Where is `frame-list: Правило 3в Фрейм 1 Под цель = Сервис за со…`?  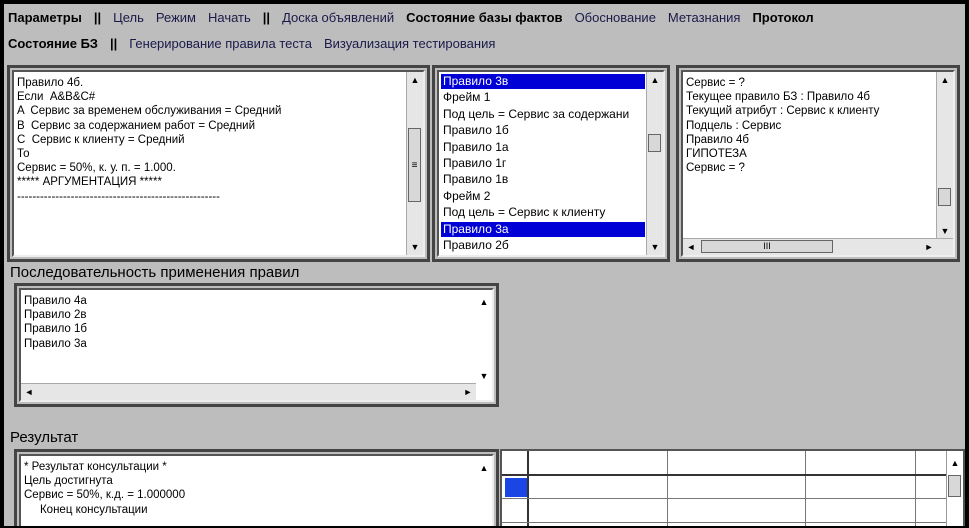
frame-list: Правило 3в Фрейм 1 Под цель = Сервис за со… is located at coordinates (551, 163).